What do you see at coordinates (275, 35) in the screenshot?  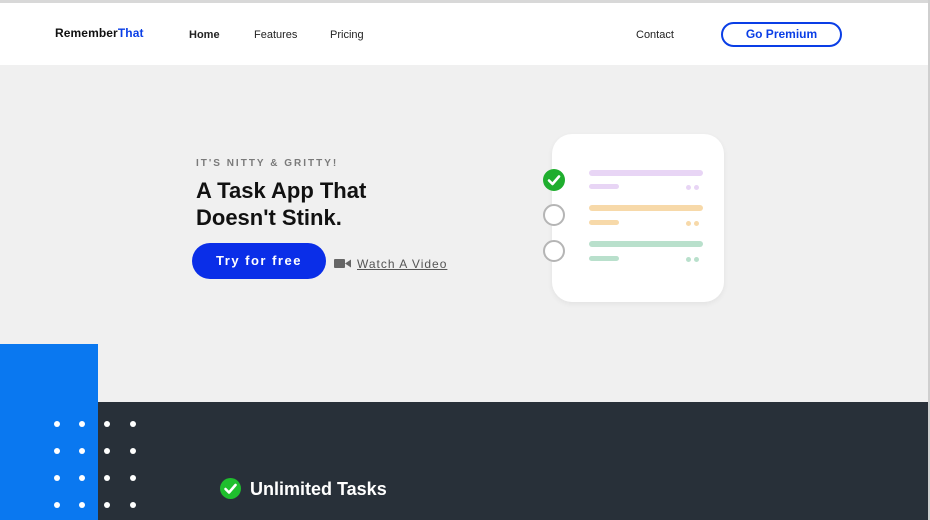 I see `nav-link-features: Features` at bounding box center [275, 35].